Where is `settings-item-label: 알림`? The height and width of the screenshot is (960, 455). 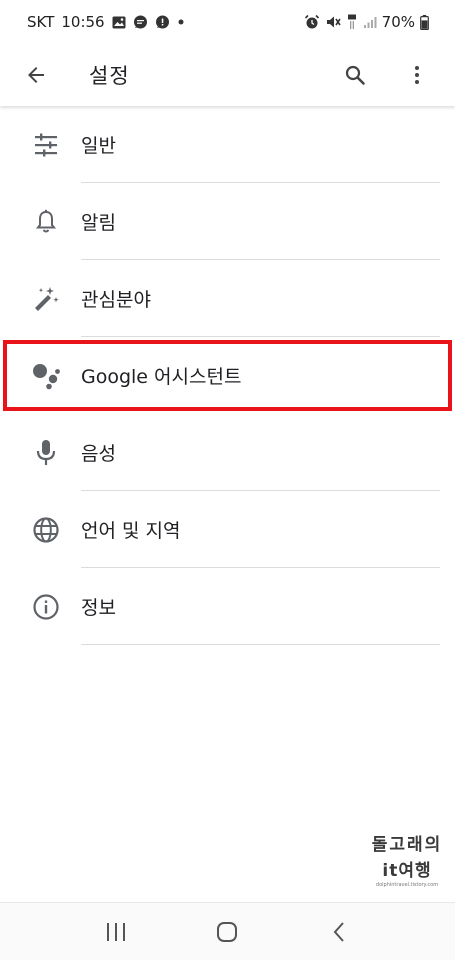 settings-item-label: 알림 is located at coordinates (98, 223).